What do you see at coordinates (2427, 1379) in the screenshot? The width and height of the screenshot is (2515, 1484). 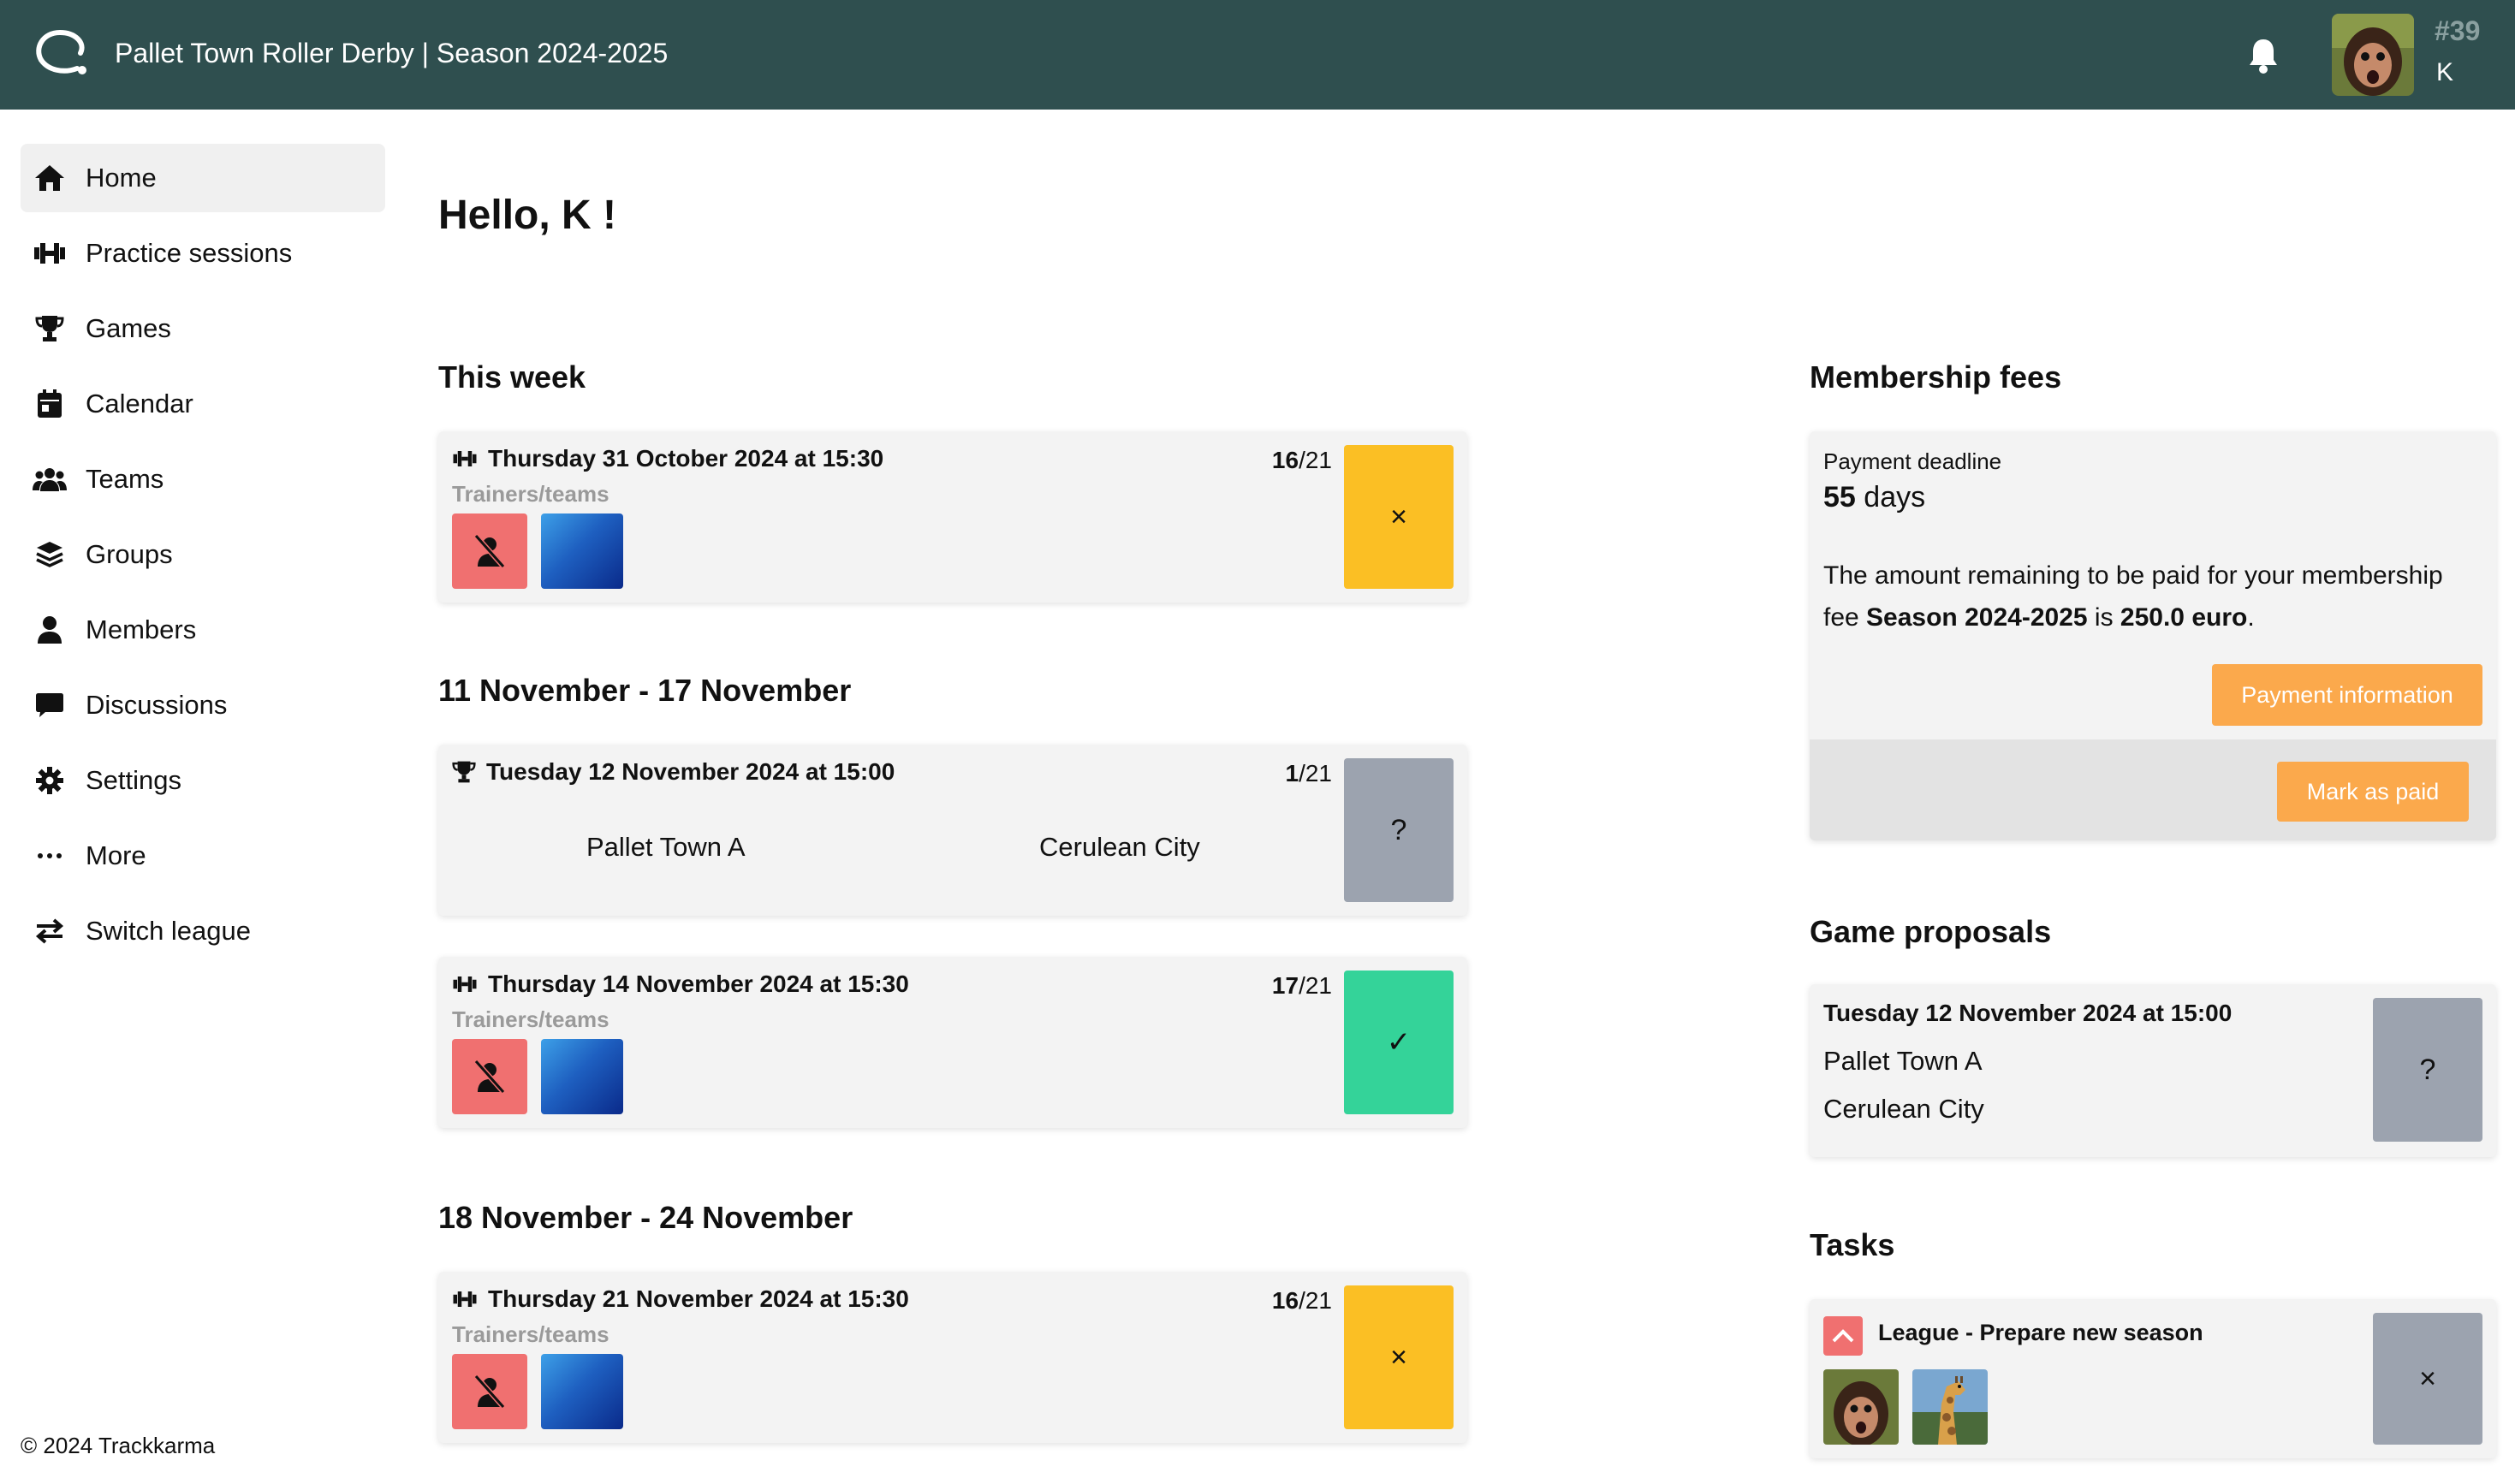 I see `task-close-button: ×` at bounding box center [2427, 1379].